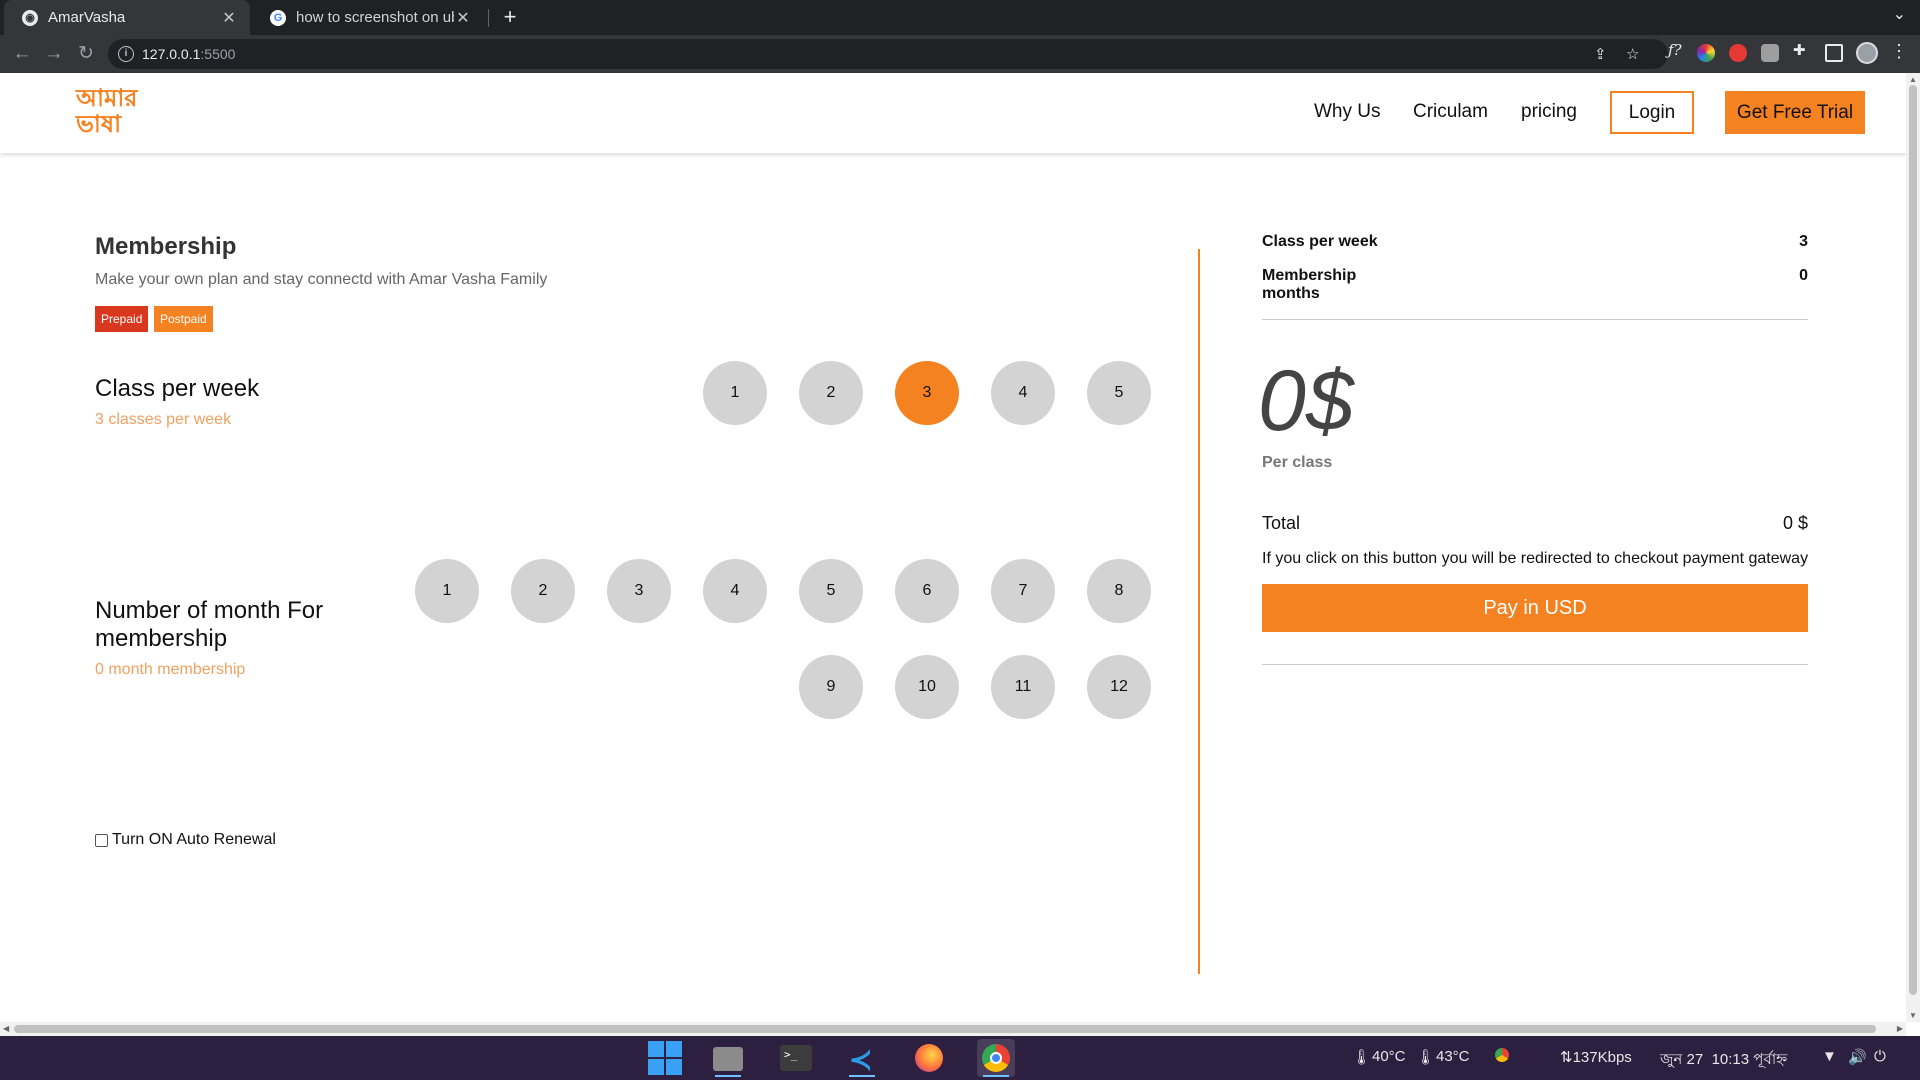  Describe the element at coordinates (188, 54) in the screenshot. I see `url-text: 127.0.0.1:5500` at that location.